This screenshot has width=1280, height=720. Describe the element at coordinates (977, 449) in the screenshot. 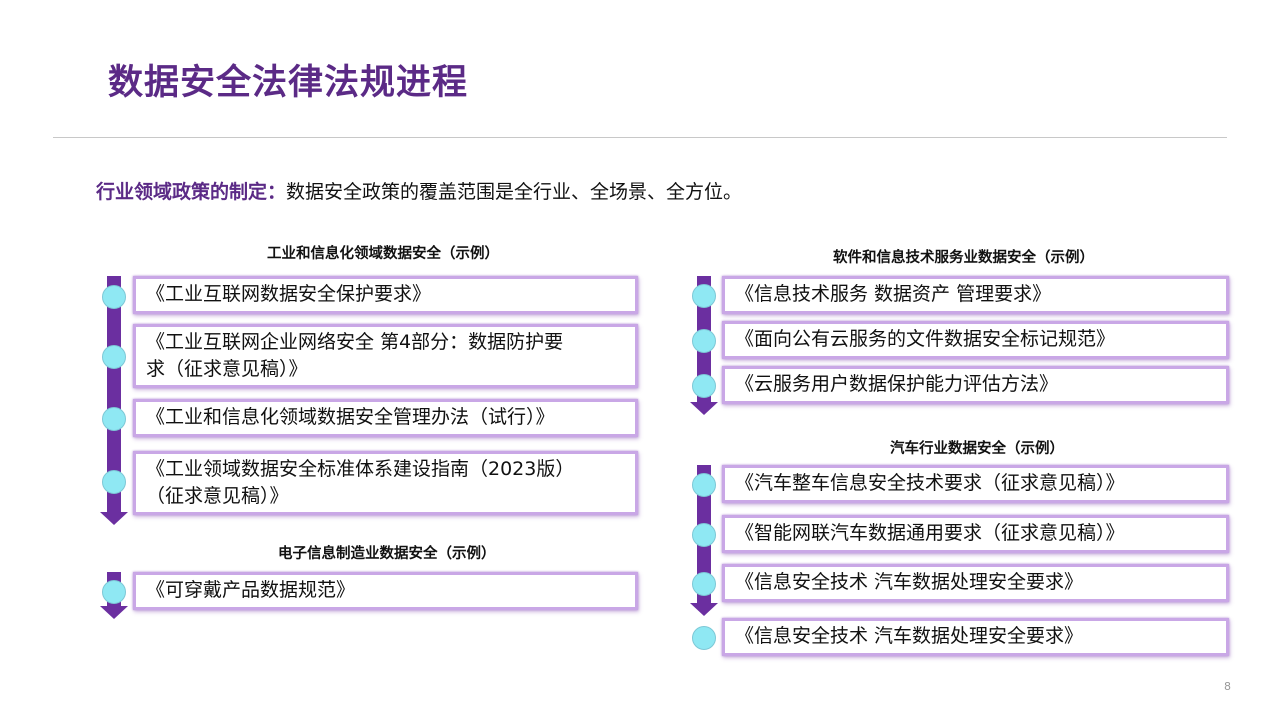

I see `group-title-auto: 汽车行业数据安全（示例）` at that location.